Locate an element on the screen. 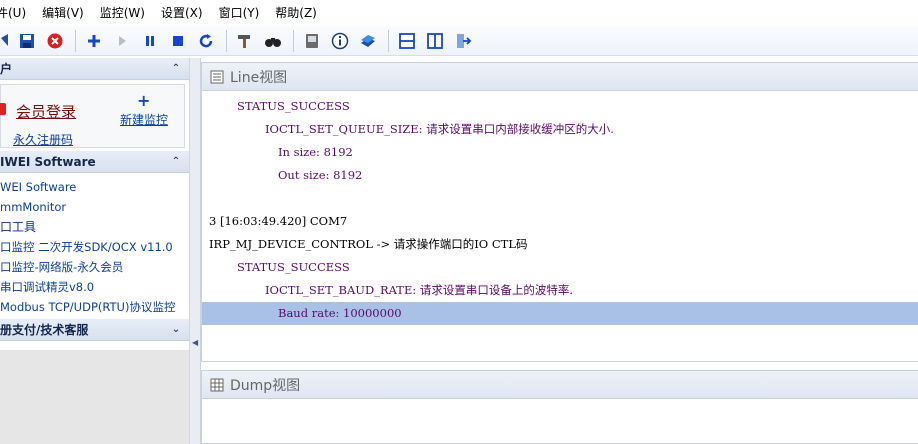  software-link: 口监控 二次开发SDK/OCX v11.0 is located at coordinates (94, 247).